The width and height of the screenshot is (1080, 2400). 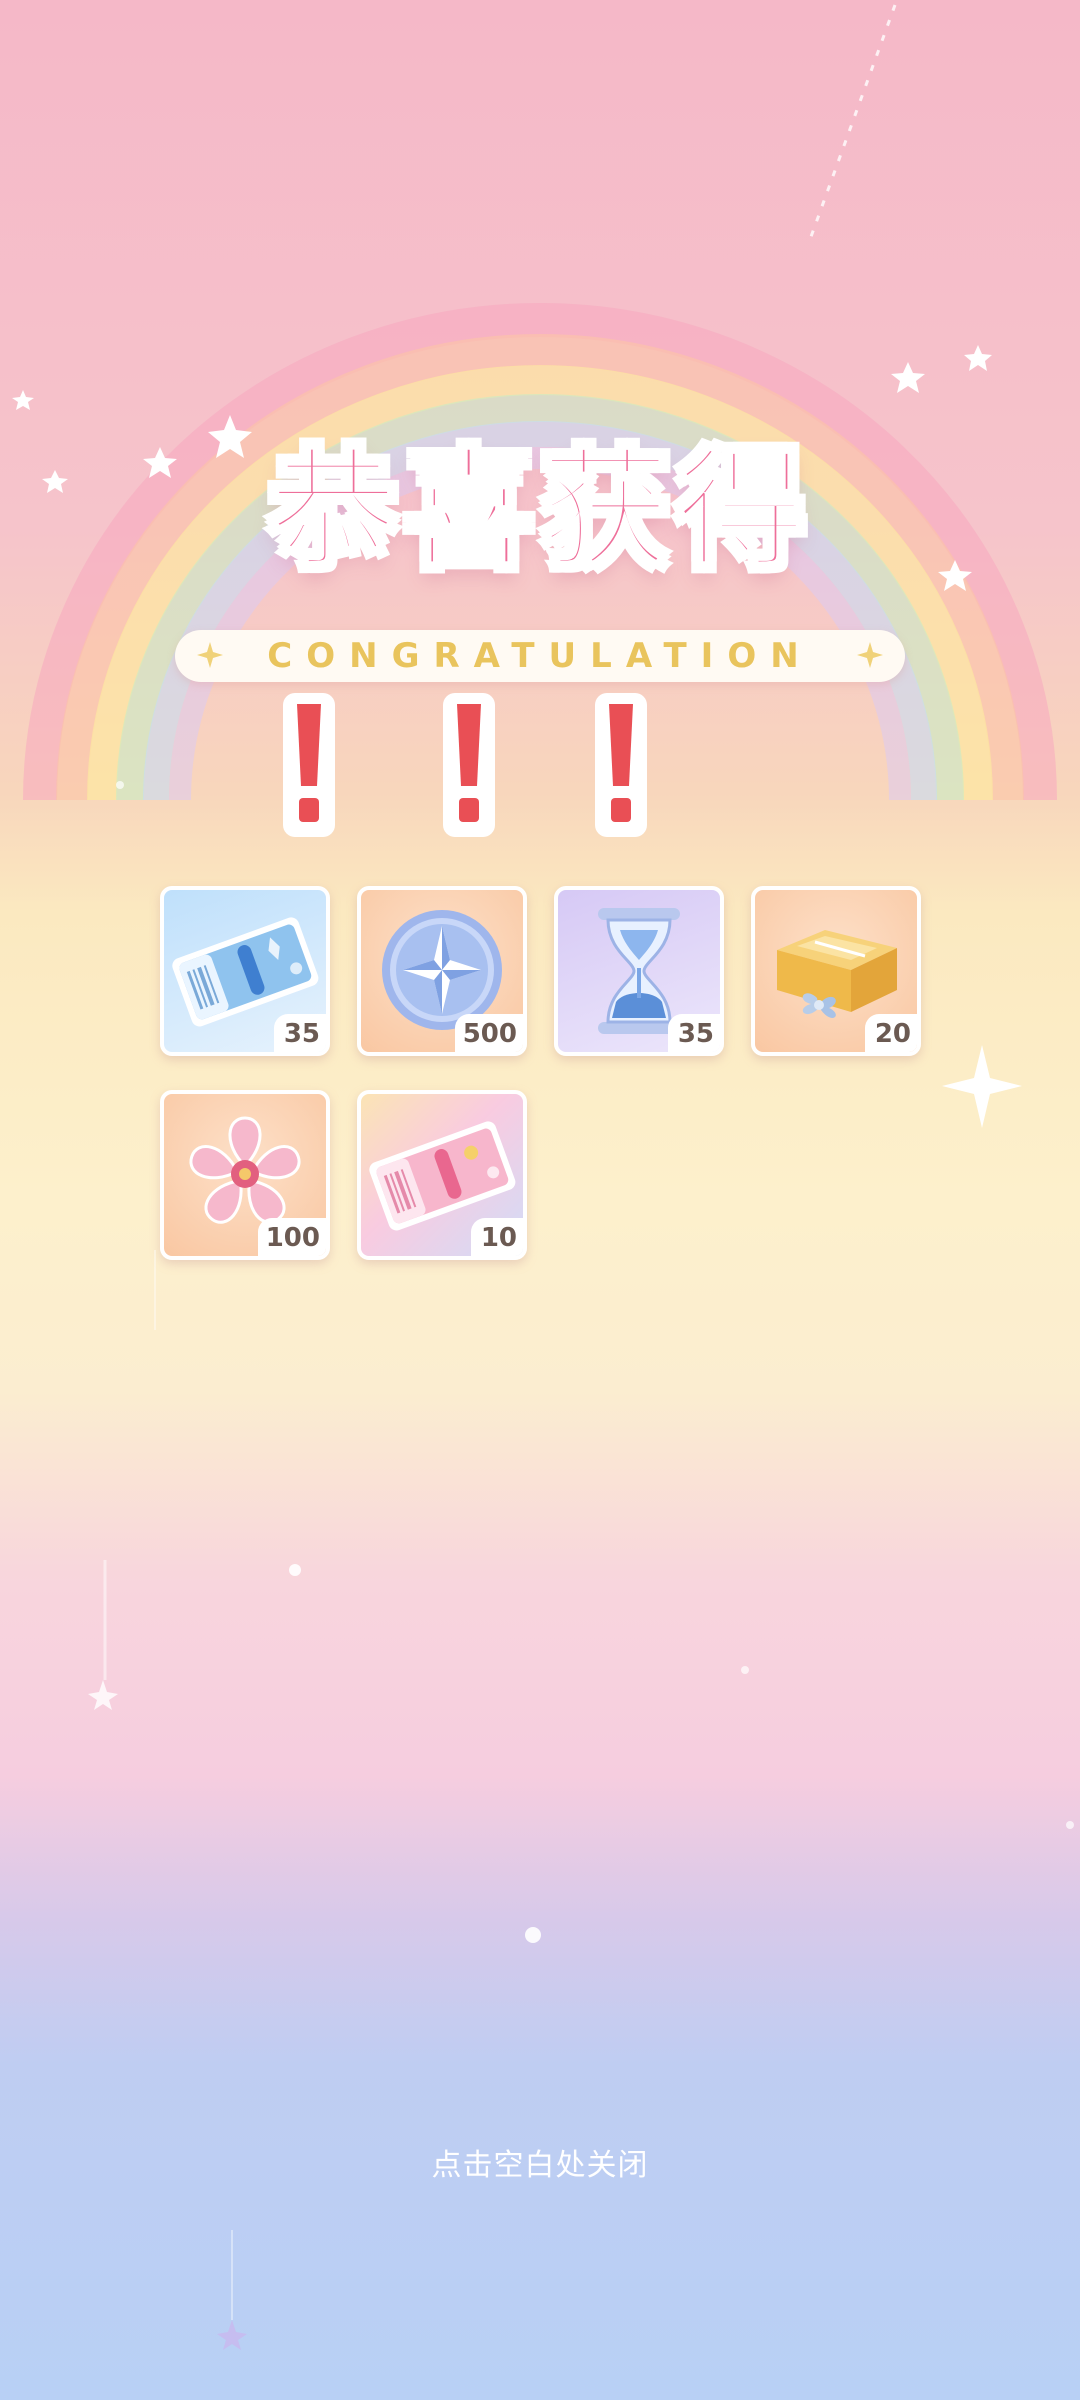 I want to click on reward-item-hourglass: 35, so click(x=639, y=971).